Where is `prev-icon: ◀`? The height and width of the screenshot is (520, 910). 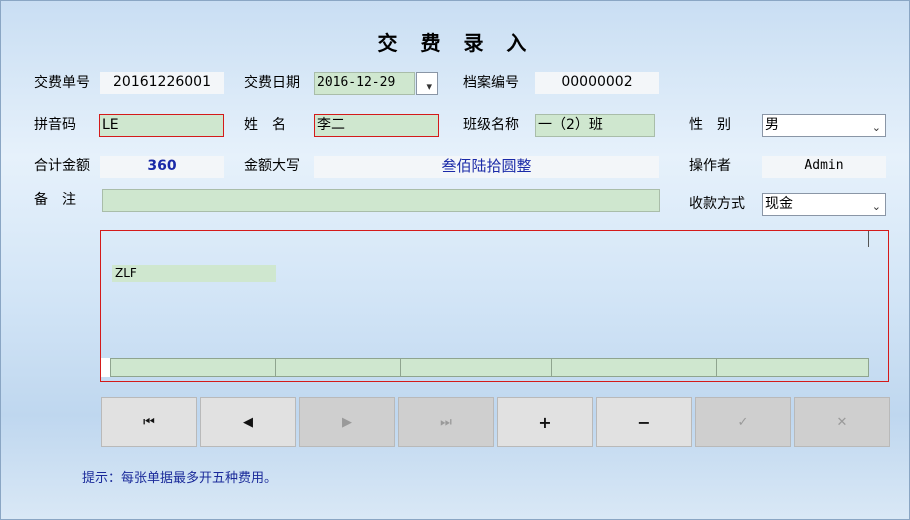 prev-icon: ◀ is located at coordinates (248, 422).